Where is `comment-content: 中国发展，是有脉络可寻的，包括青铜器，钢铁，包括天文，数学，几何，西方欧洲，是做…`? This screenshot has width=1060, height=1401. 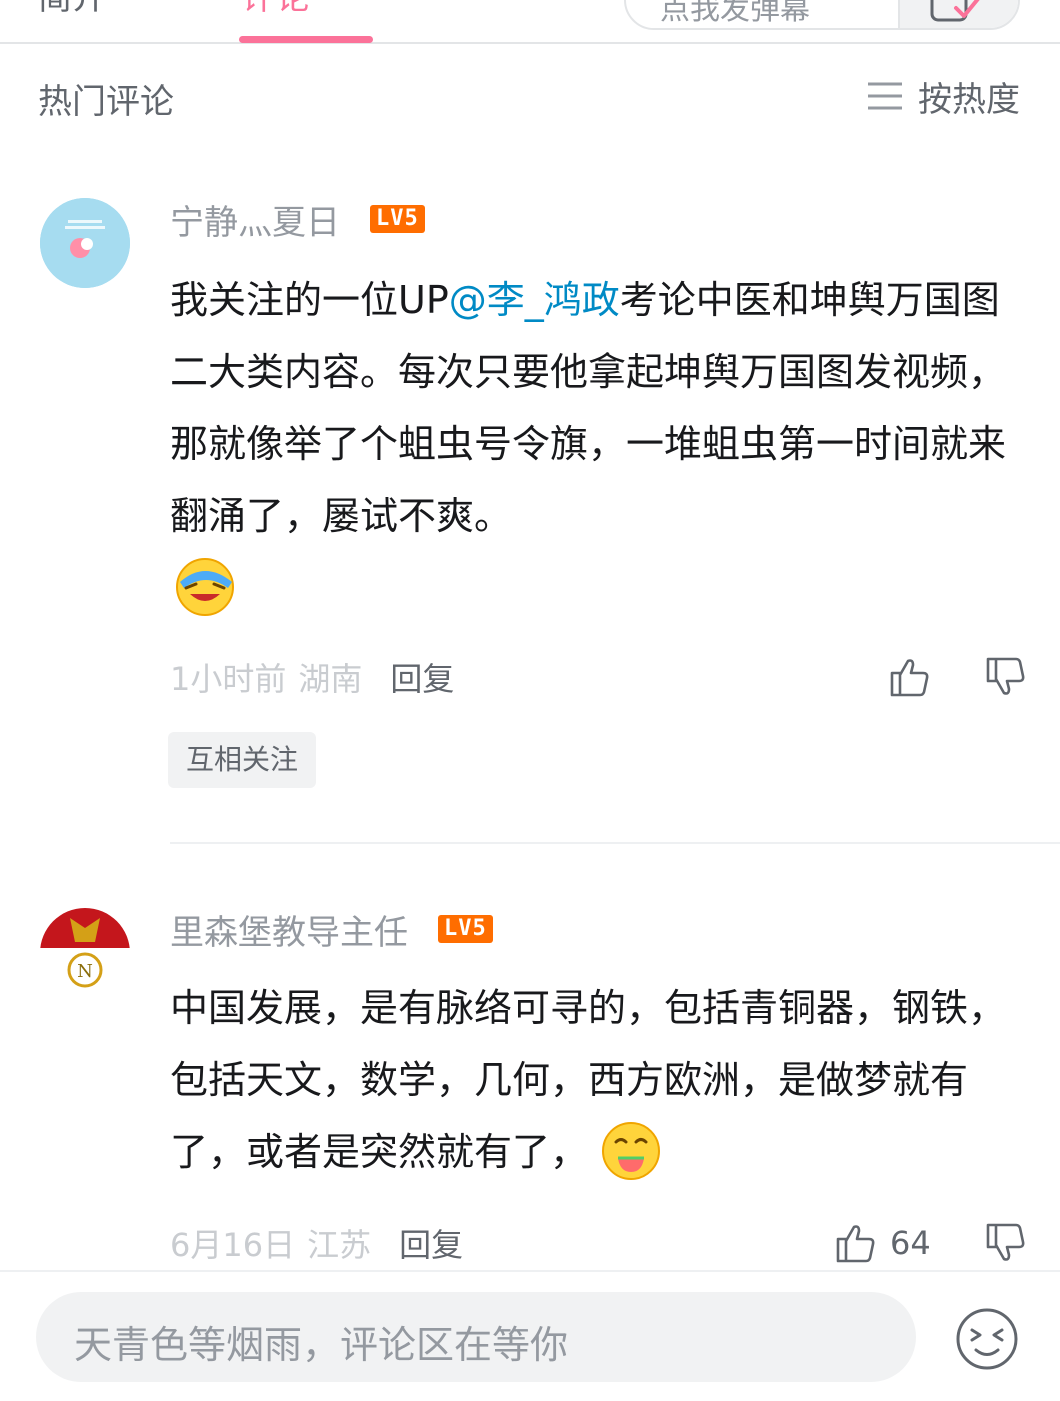 comment-content: 中国发展，是有脉络可寻的，包括青铜器，钢铁，包括天文，数学，几何，西方欧洲，是做… is located at coordinates (599, 1080).